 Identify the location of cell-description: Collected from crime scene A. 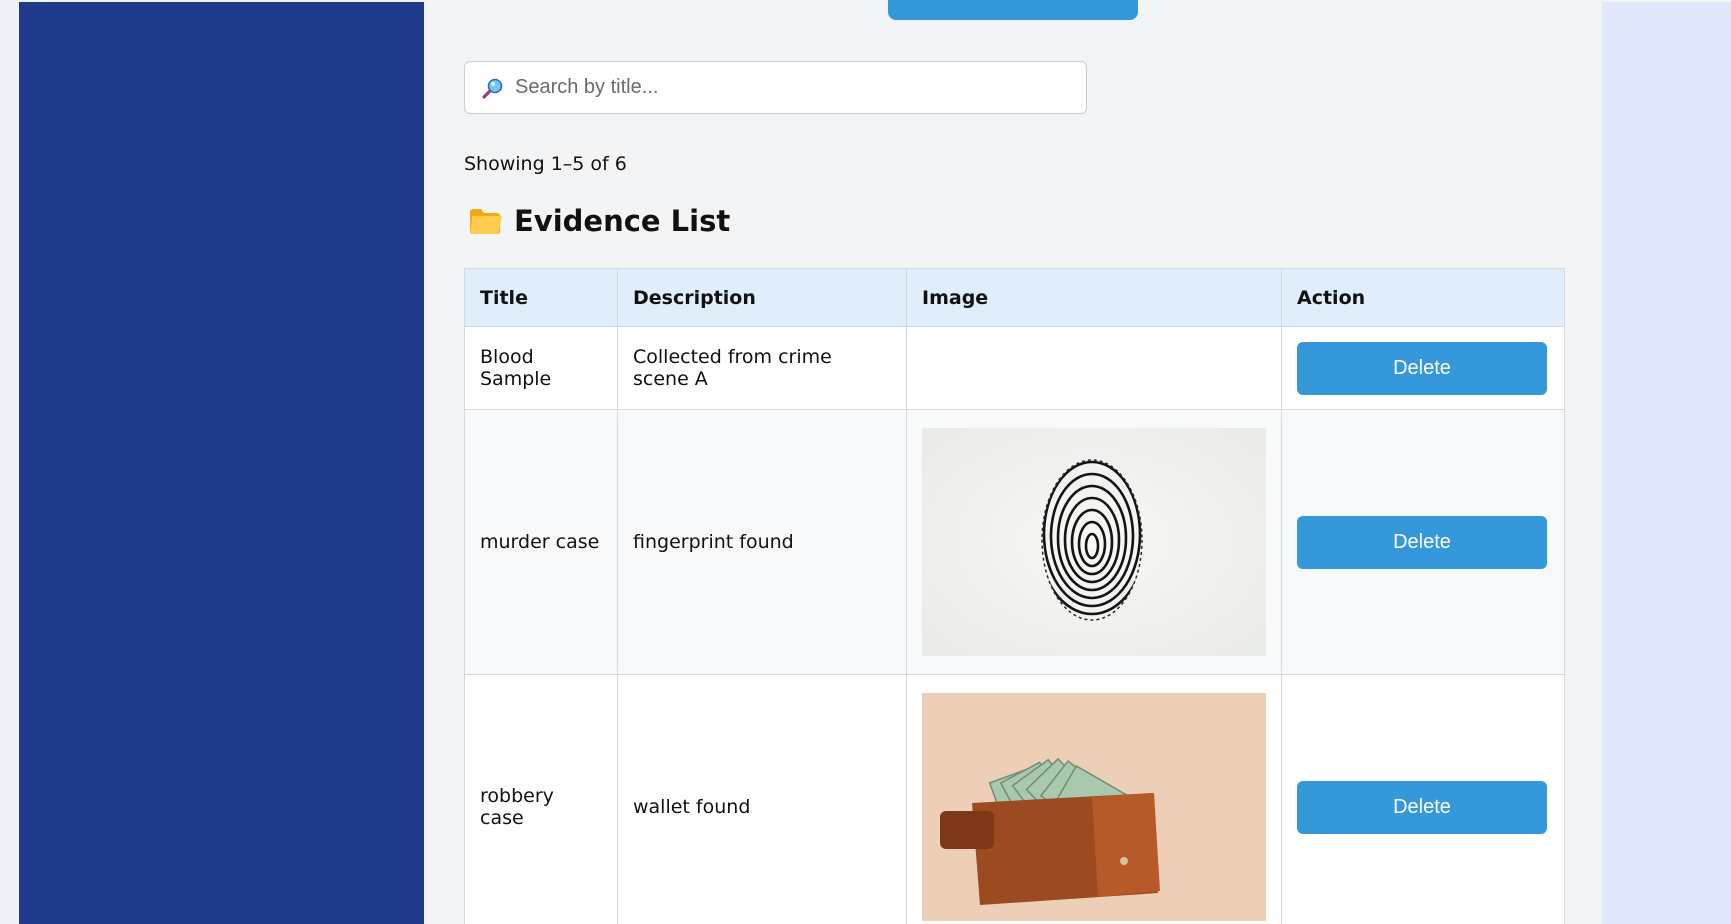
(762, 368).